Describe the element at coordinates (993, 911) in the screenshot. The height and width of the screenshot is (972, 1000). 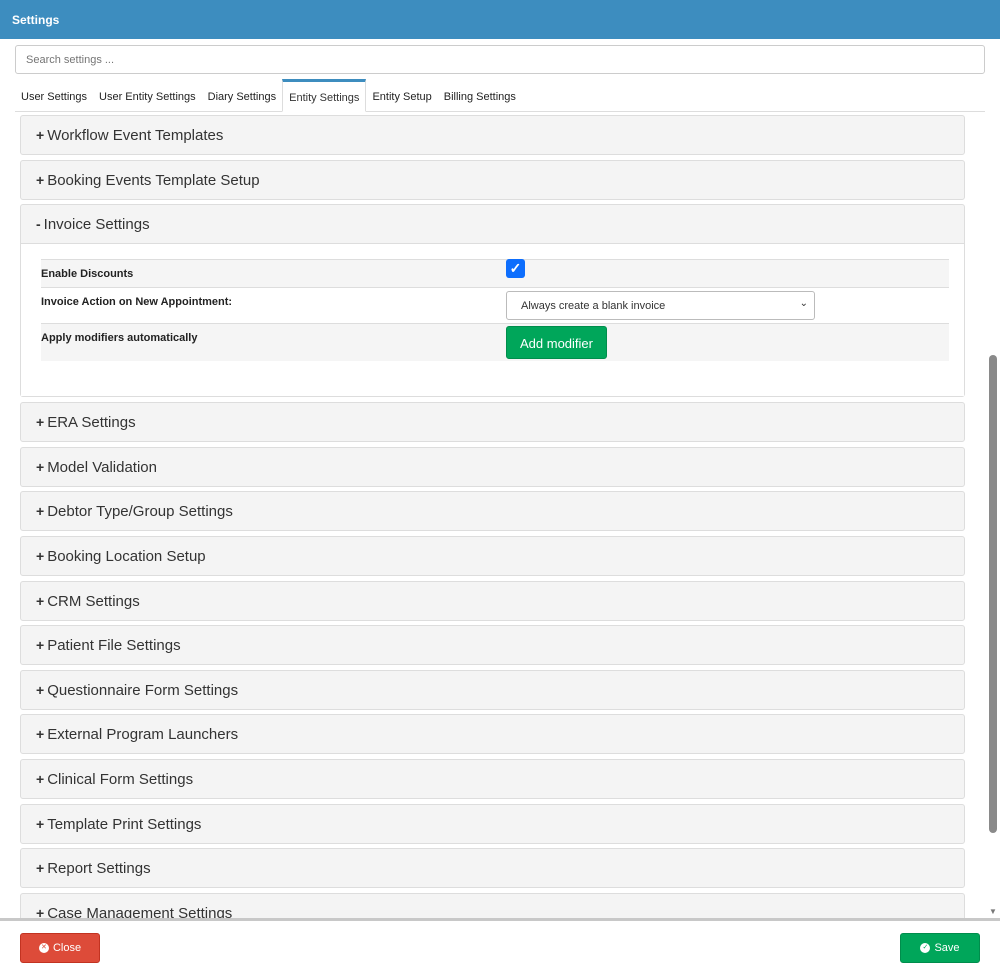
I see `scroll-down-arrow-icon: ▼` at that location.